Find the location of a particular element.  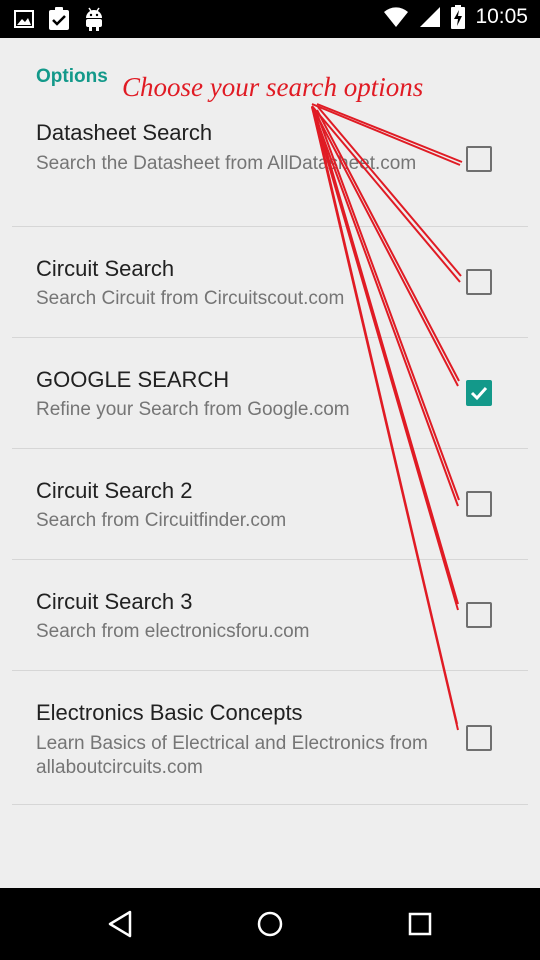

recents-icon is located at coordinates (420, 924).